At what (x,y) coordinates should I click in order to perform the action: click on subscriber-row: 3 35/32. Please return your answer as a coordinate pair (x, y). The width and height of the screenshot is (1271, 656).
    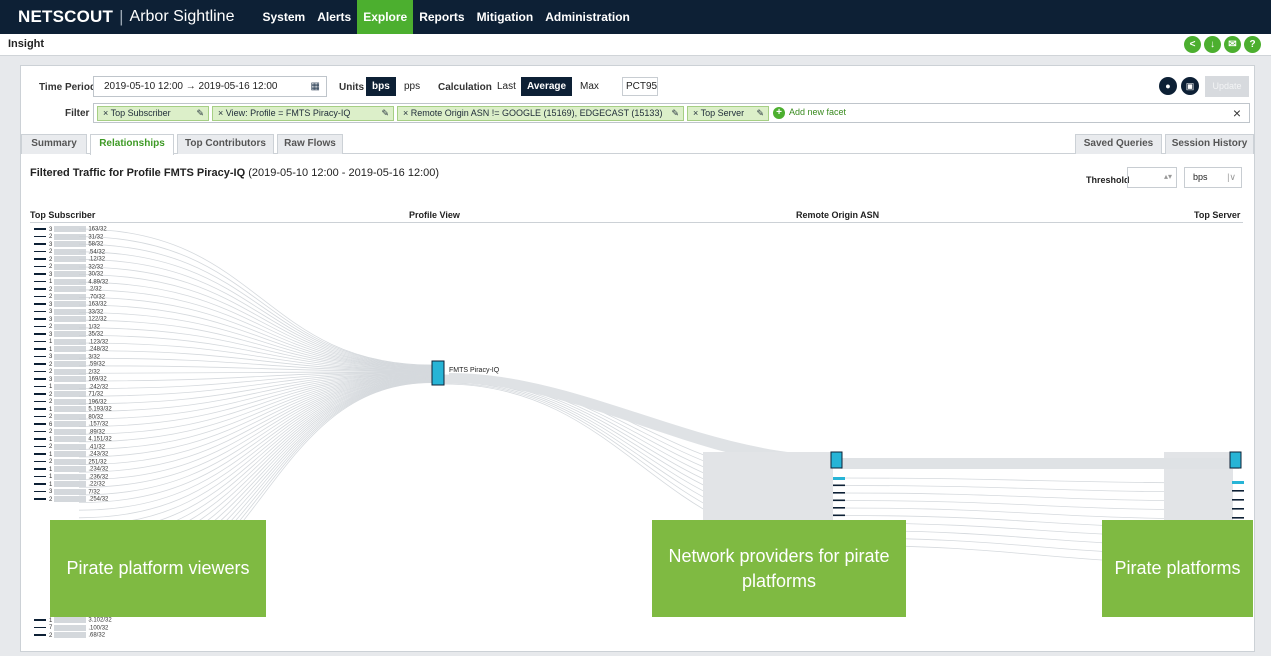
    Looking at the image, I should click on (73, 335).